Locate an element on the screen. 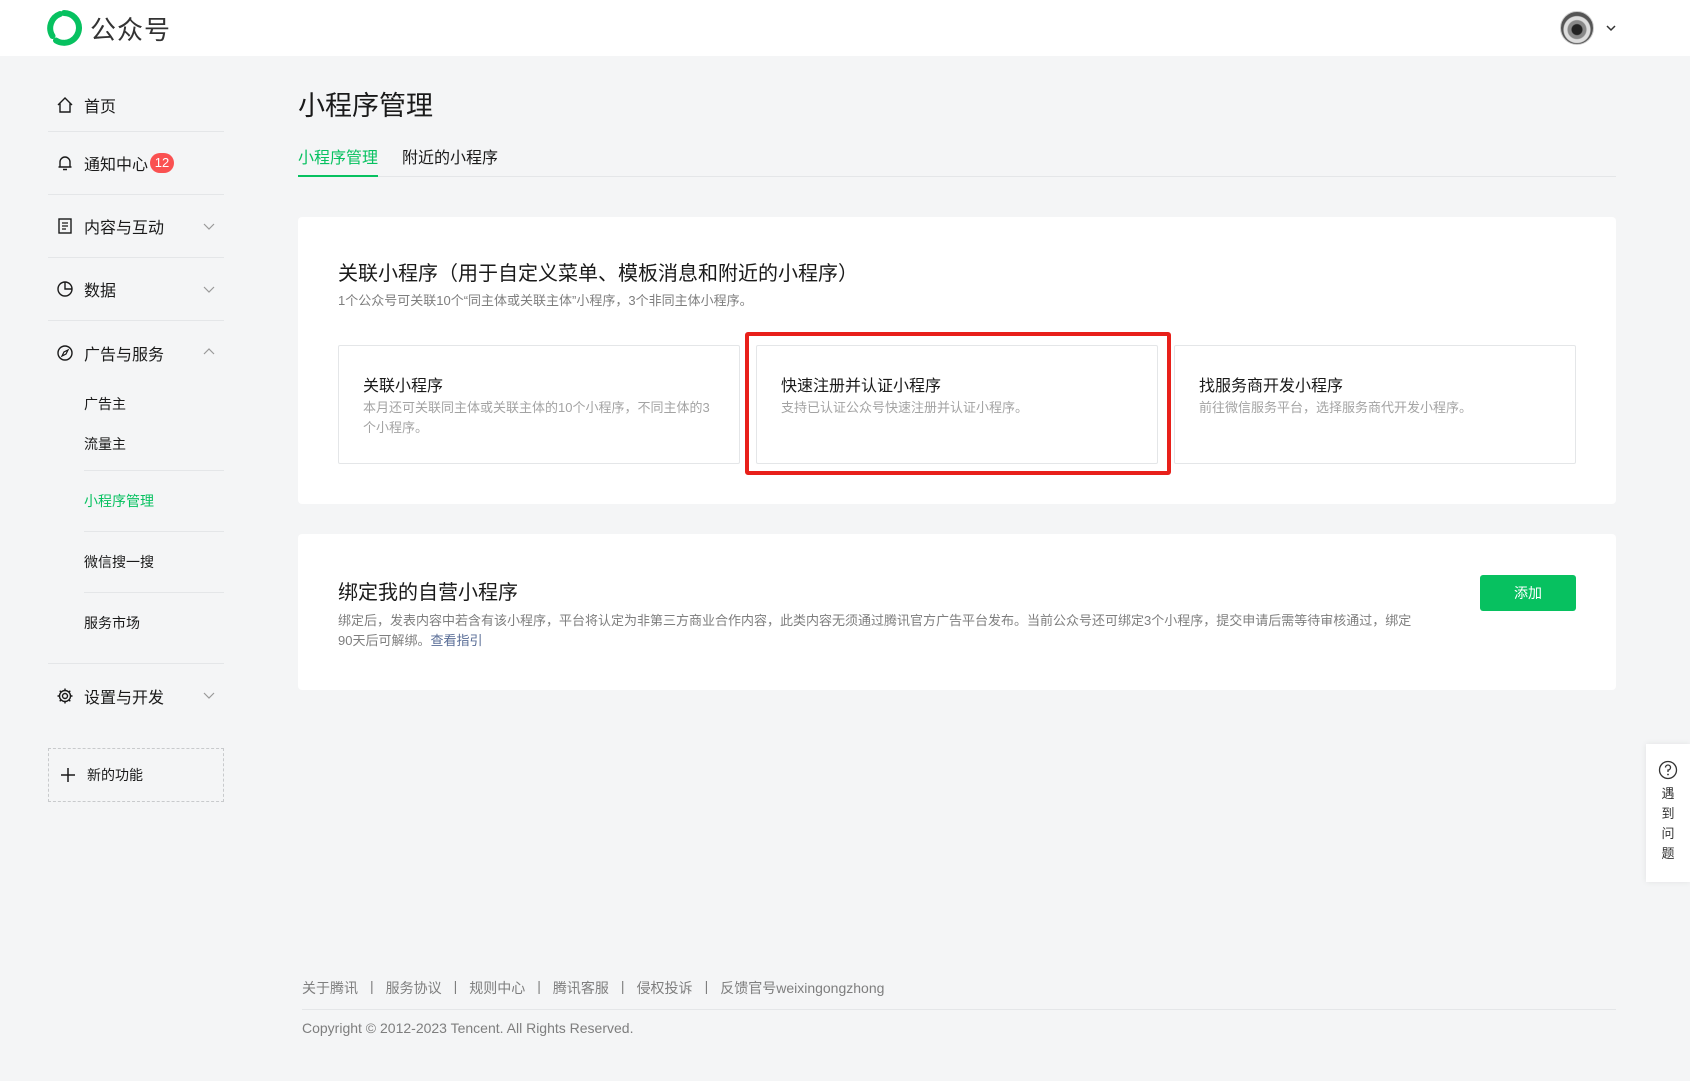 Image resolution: width=1690 pixels, height=1081 pixels. tab-nearby-mini-programs: 附近的小程序 is located at coordinates (450, 160).